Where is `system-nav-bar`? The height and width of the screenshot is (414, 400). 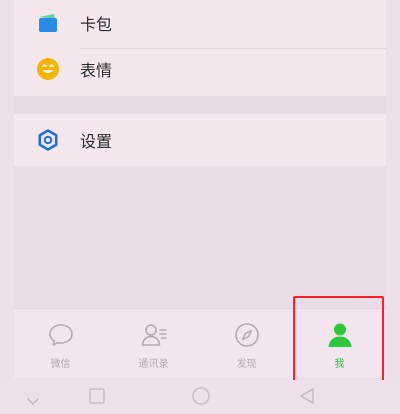 system-nav-bar is located at coordinates (200, 397).